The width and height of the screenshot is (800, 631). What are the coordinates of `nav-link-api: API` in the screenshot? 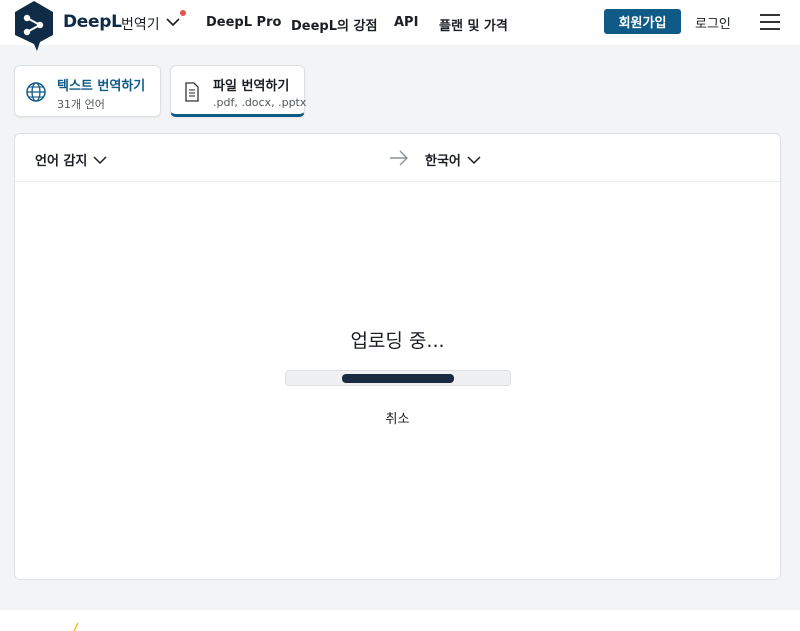 It's located at (406, 22).